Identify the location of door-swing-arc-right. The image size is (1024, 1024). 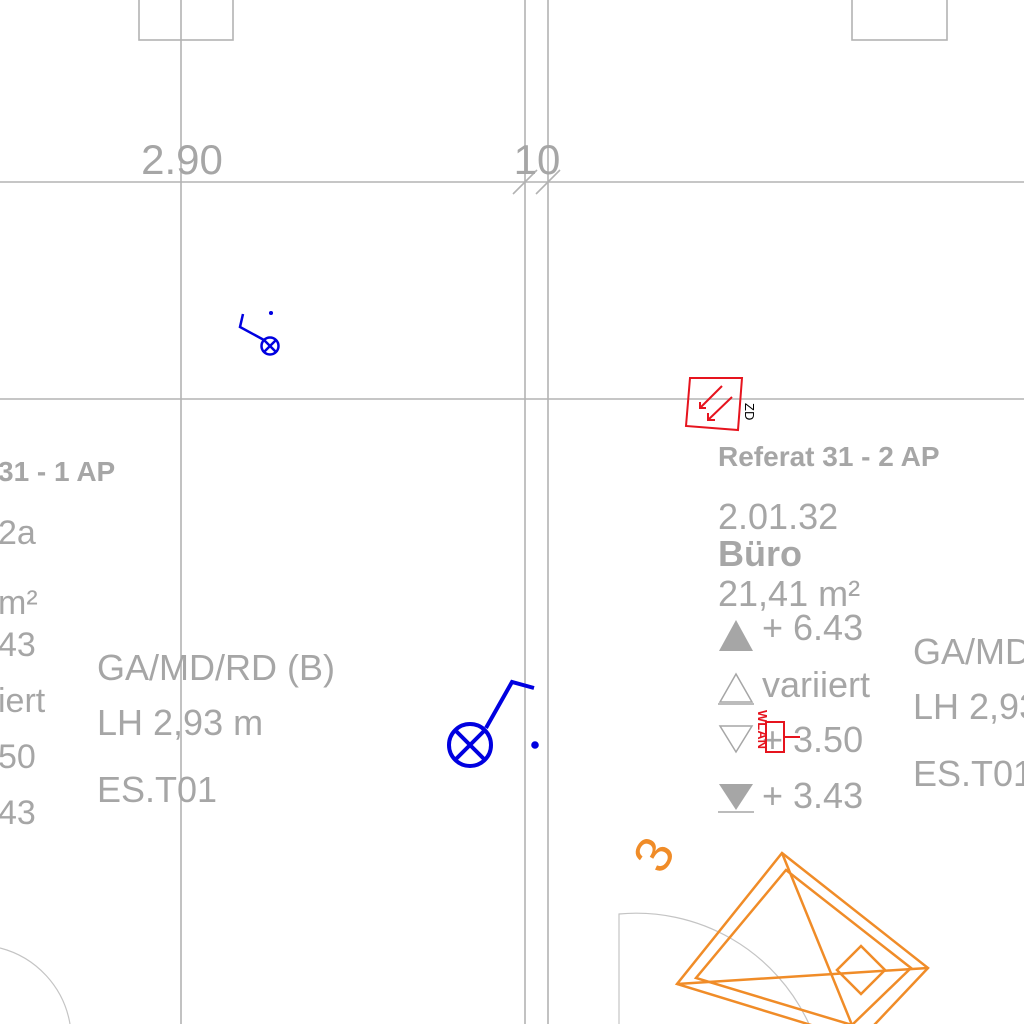
(714, 968).